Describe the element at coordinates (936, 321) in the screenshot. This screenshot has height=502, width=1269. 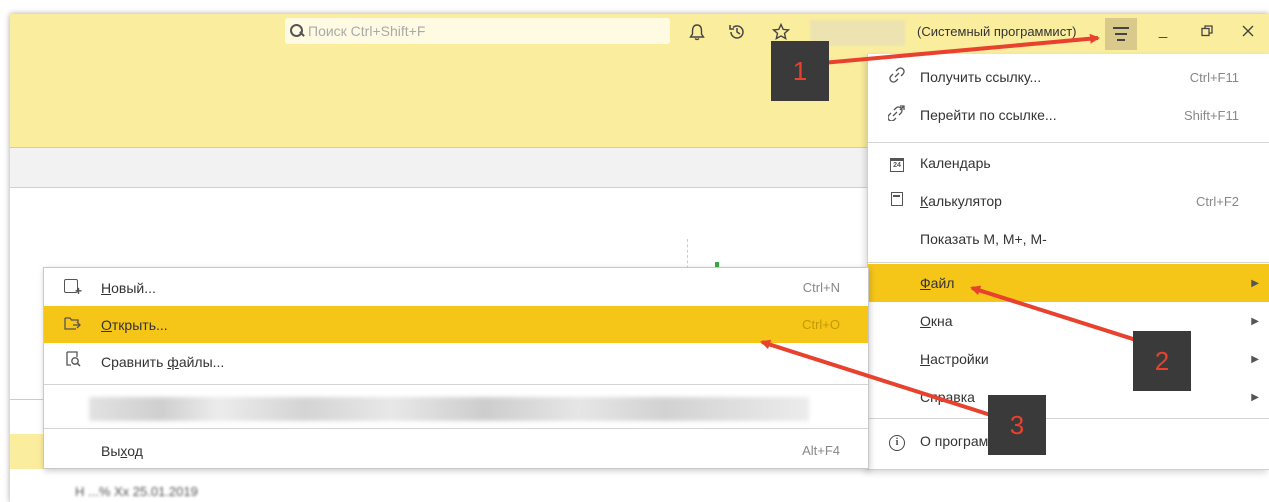
I see `menu-item-label: Окна` at that location.